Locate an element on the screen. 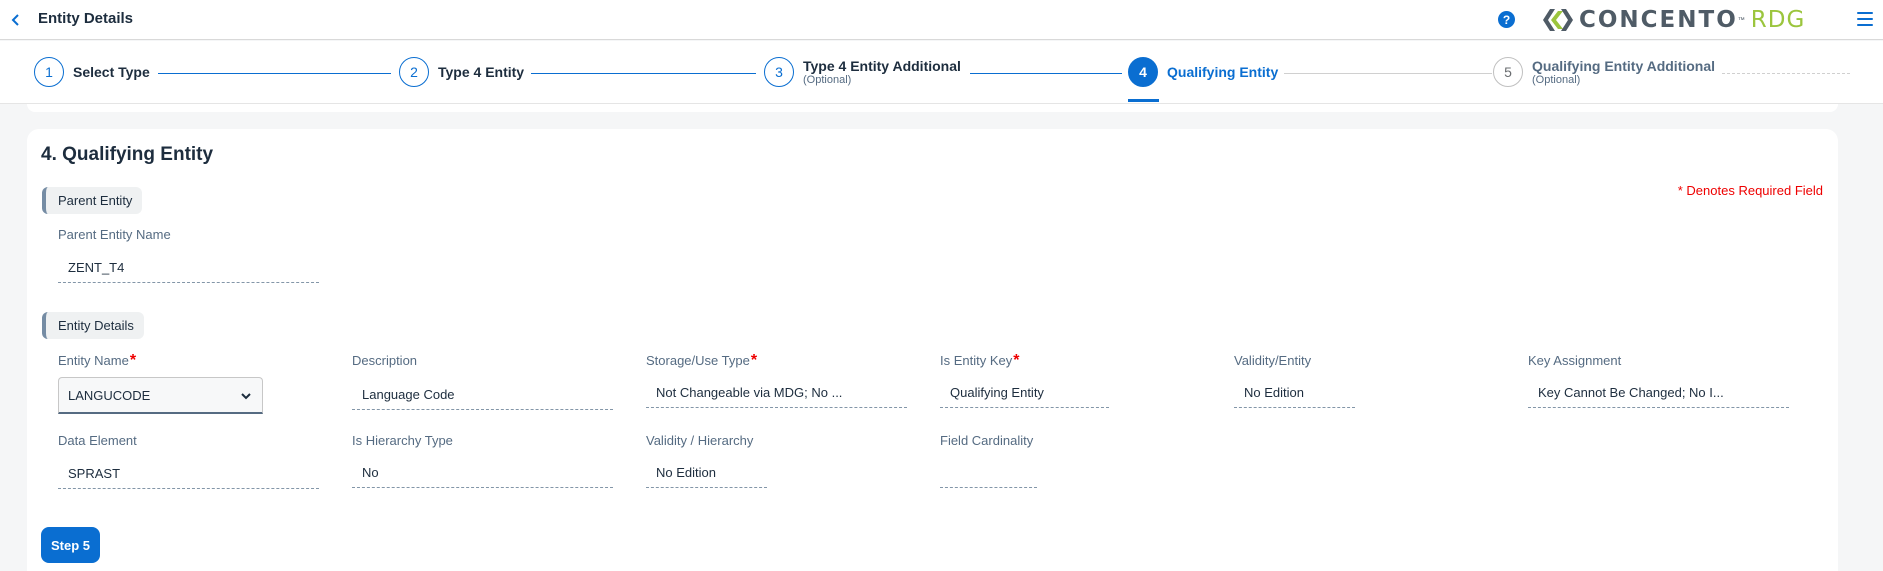 The image size is (1883, 571). logo-text: CONCENTO is located at coordinates (1658, 20).